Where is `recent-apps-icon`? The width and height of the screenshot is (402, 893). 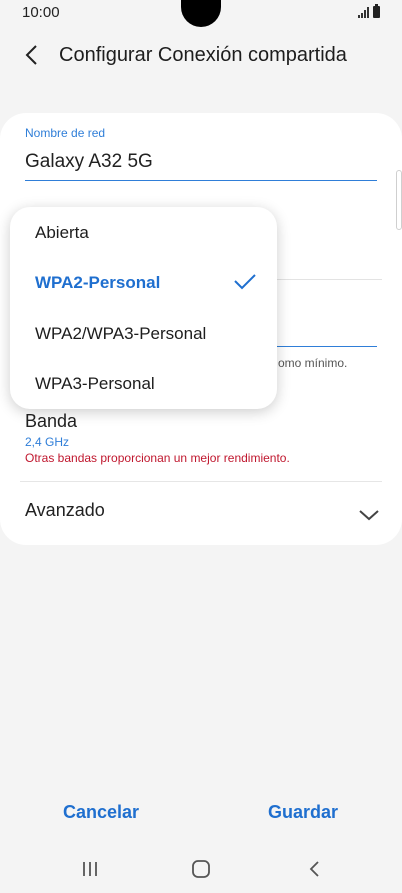 recent-apps-icon is located at coordinates (90, 869).